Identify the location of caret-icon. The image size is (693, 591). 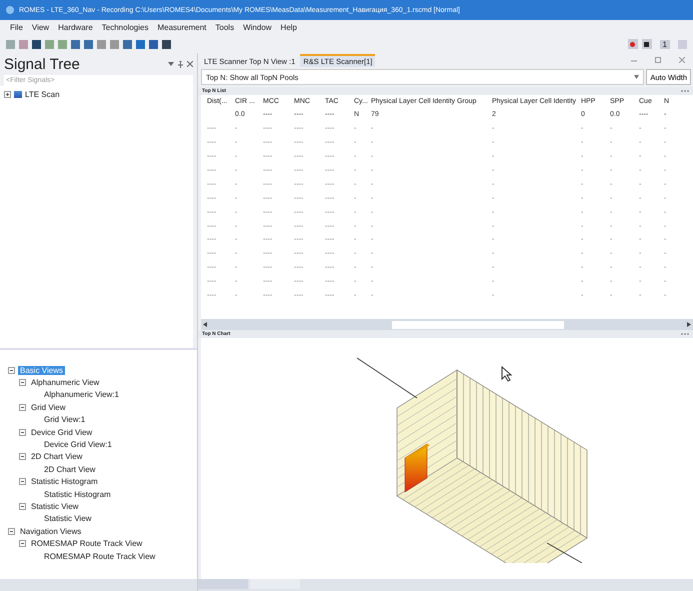
(637, 77).